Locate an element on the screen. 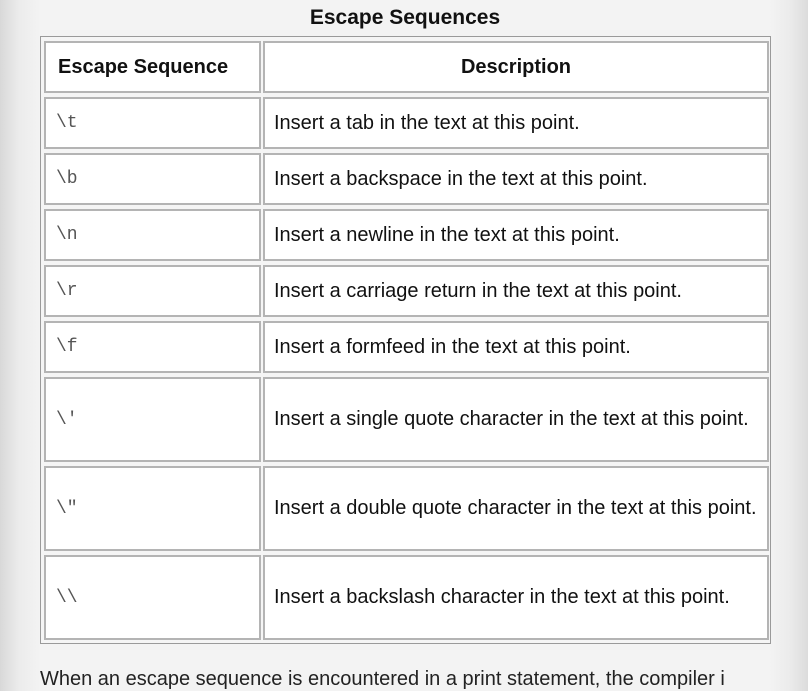  description-cell: Insert a tab in the text at this point. is located at coordinates (516, 123).